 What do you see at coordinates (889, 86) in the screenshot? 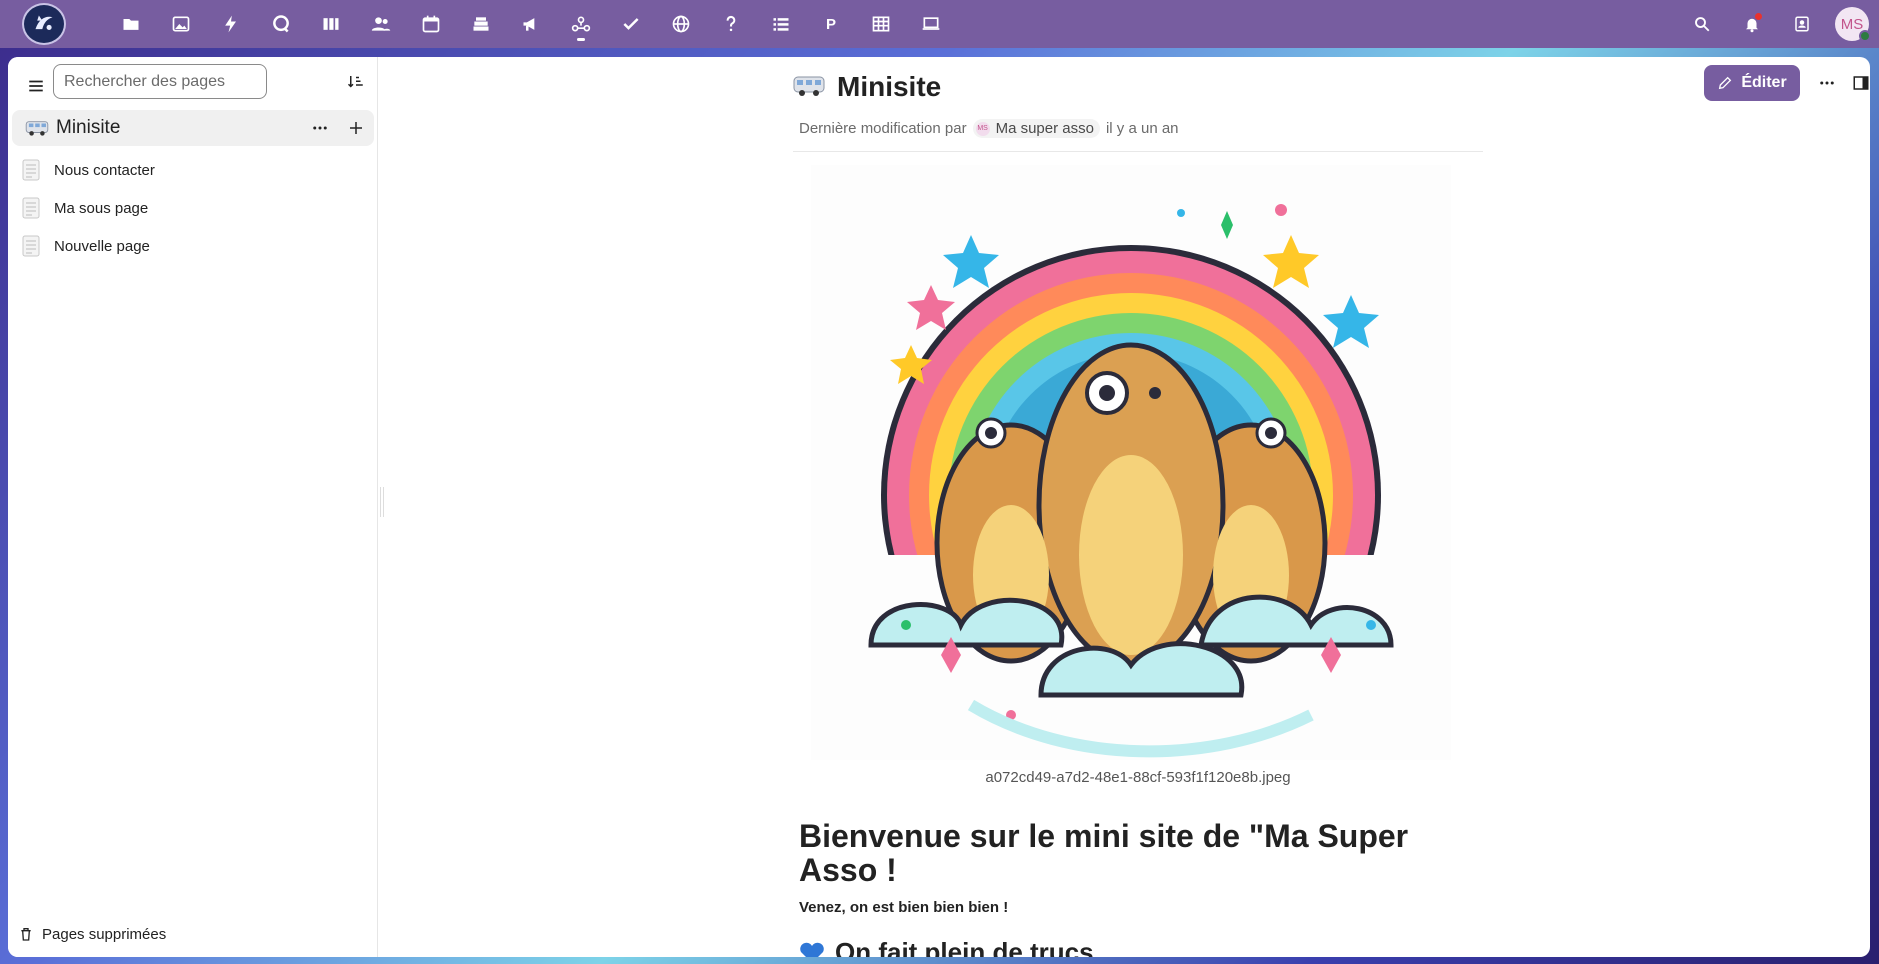
I see `page-title: Minisite` at bounding box center [889, 86].